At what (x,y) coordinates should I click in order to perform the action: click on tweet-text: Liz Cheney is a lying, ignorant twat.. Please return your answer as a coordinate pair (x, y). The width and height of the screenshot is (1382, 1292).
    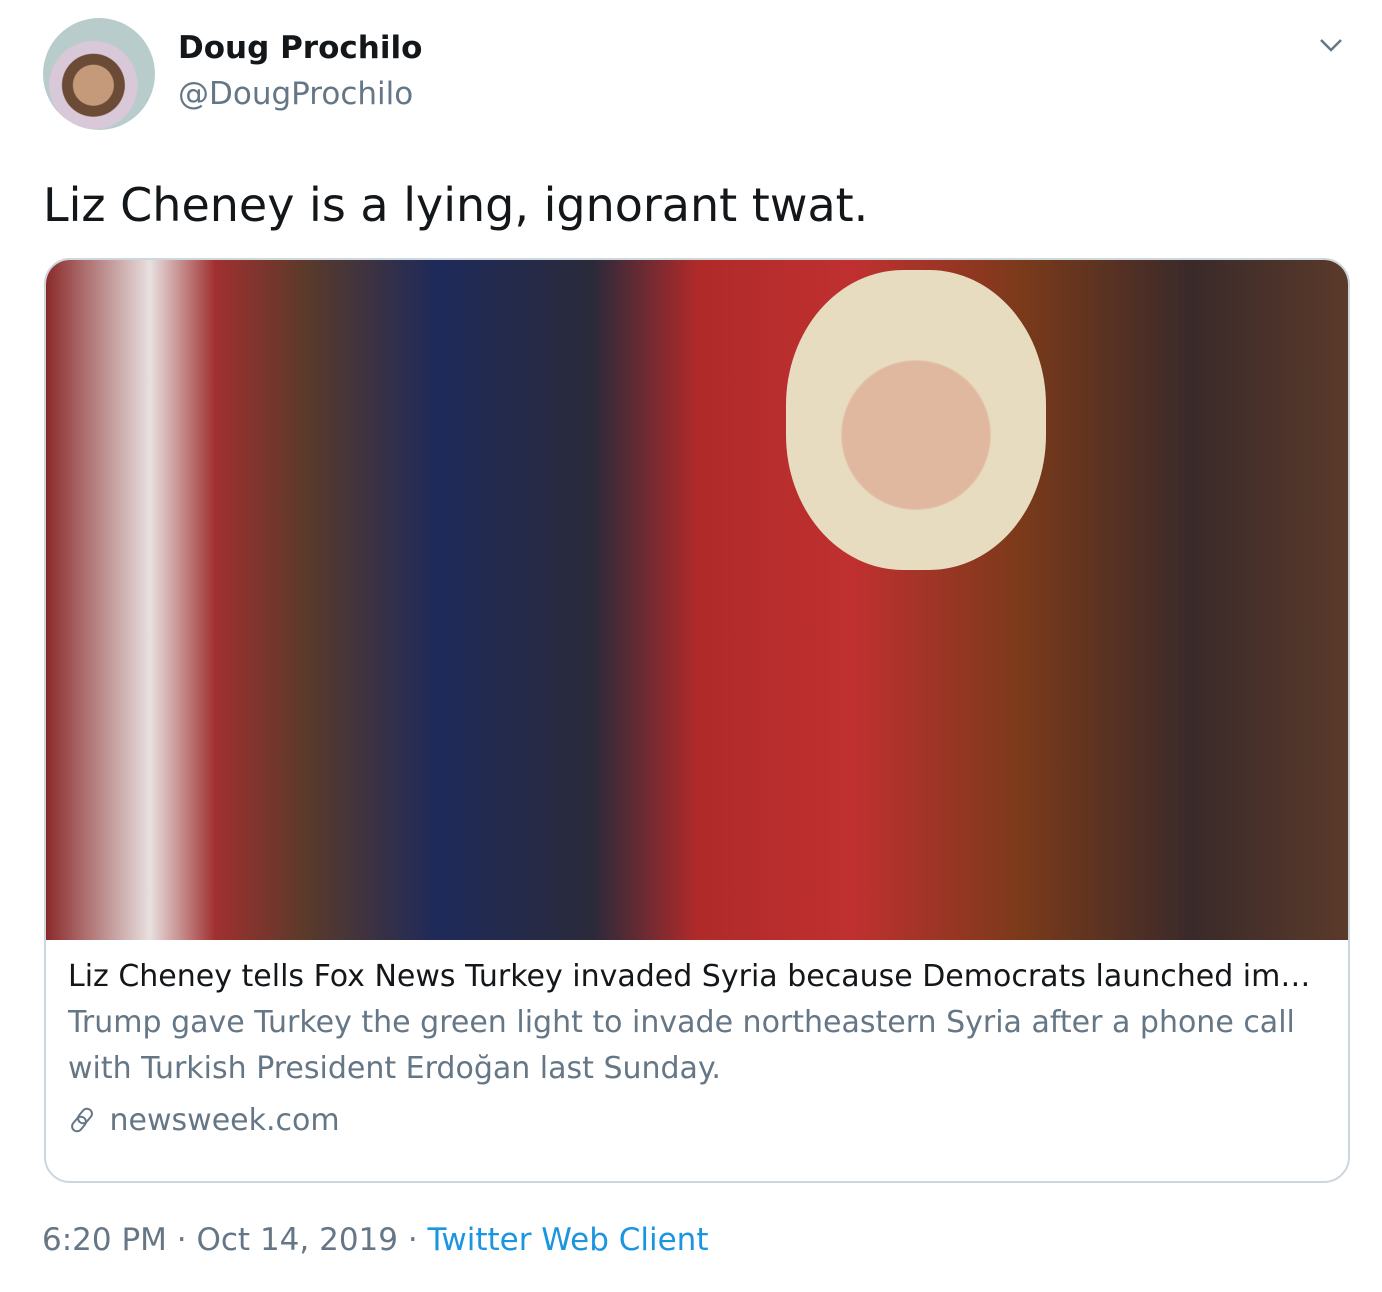
    Looking at the image, I should click on (456, 205).